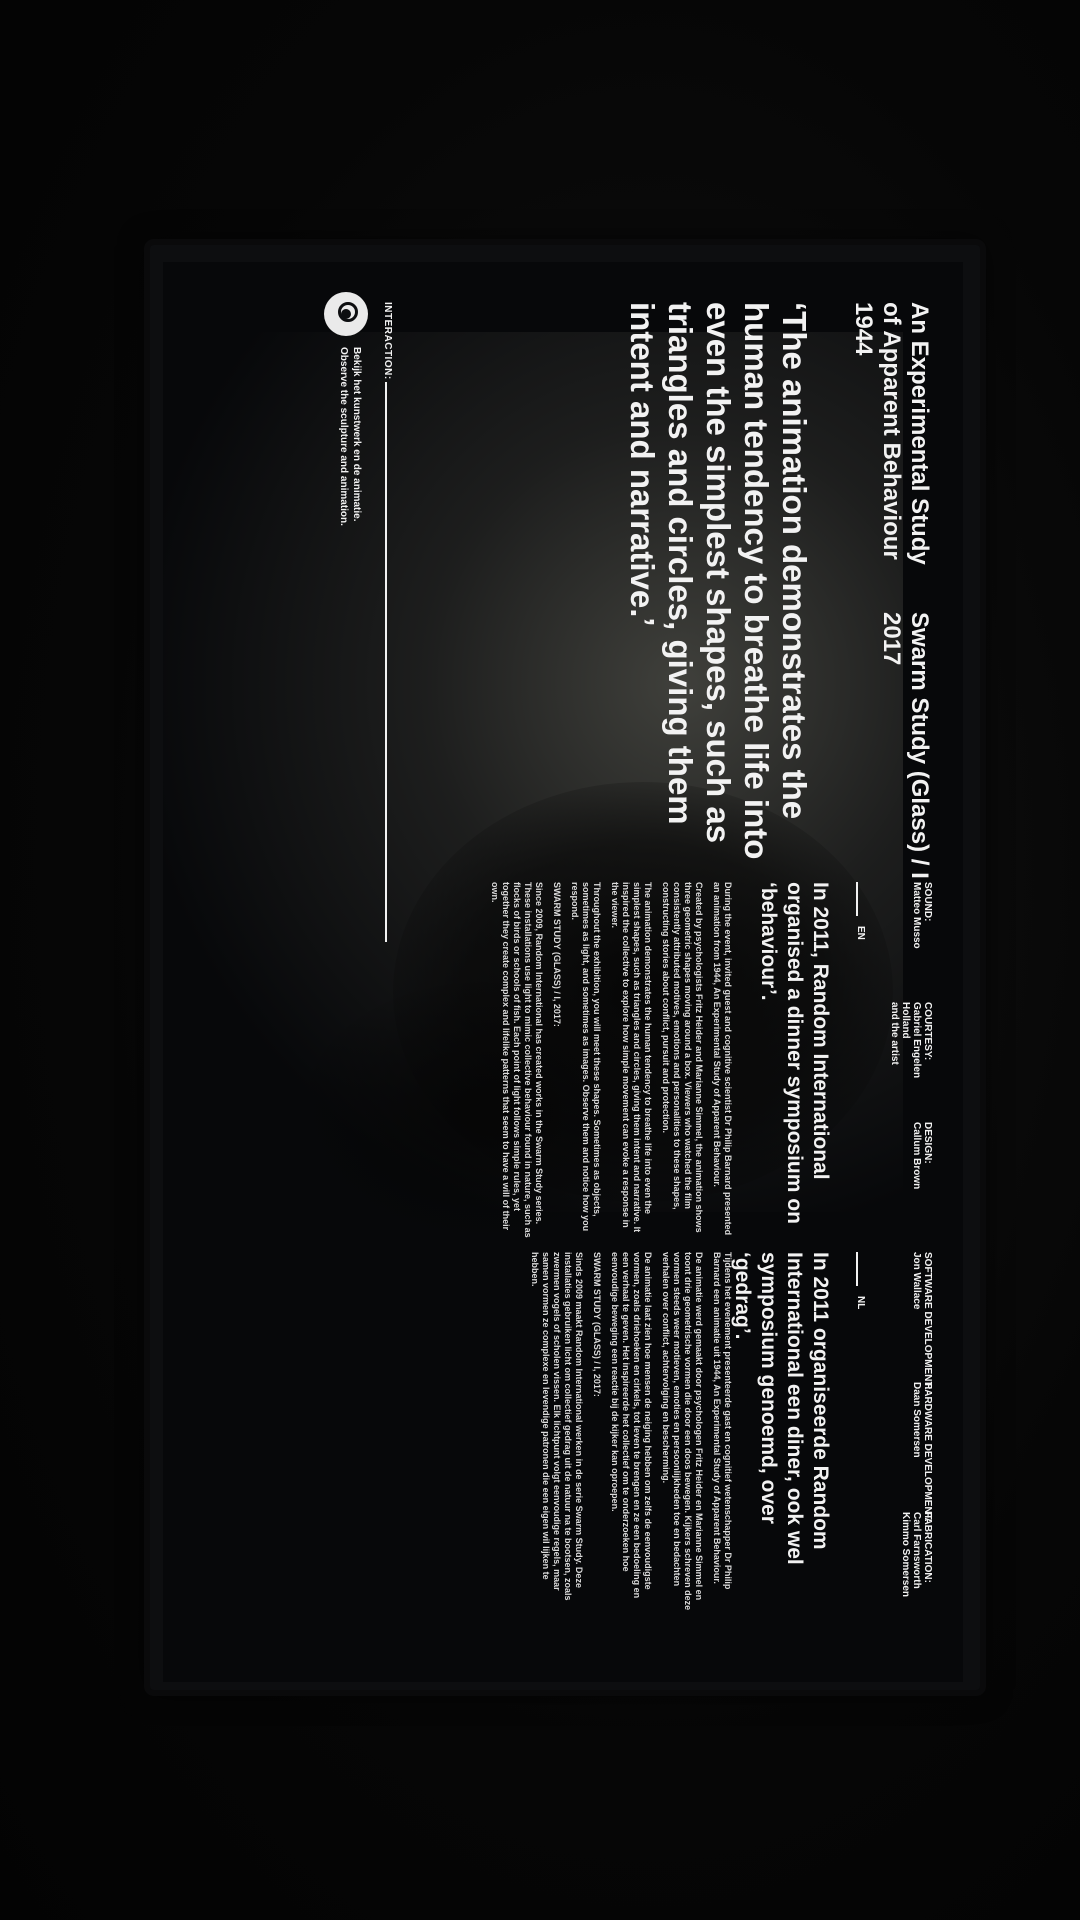 This screenshot has height=1920, width=1080. Describe the element at coordinates (857, 1269) in the screenshot. I see `nl-divider` at that location.